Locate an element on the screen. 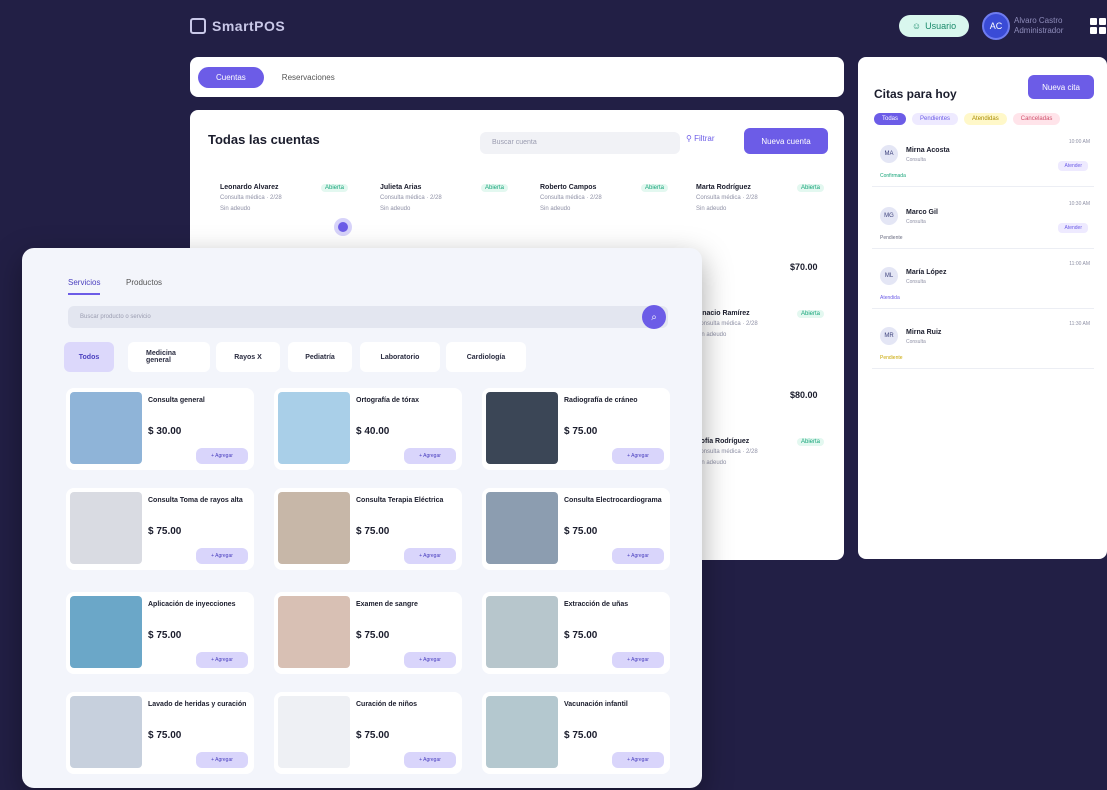 The image size is (1107, 790). account-amount: $80.00 is located at coordinates (804, 395).